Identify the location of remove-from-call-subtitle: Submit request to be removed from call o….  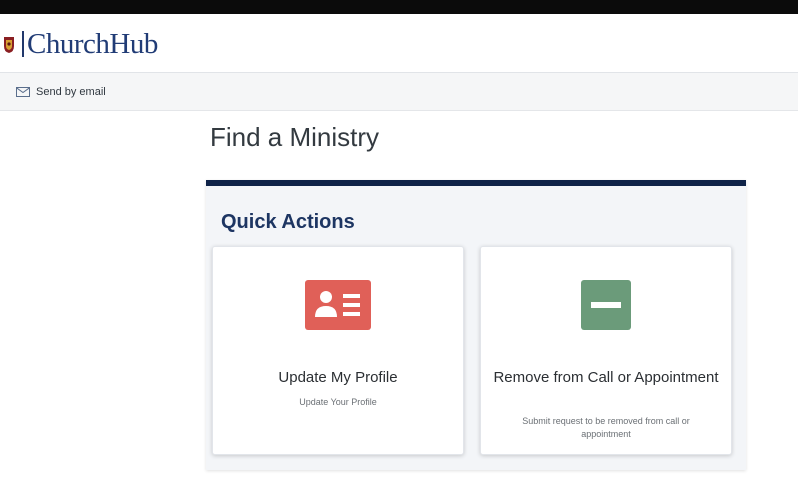
(606, 427).